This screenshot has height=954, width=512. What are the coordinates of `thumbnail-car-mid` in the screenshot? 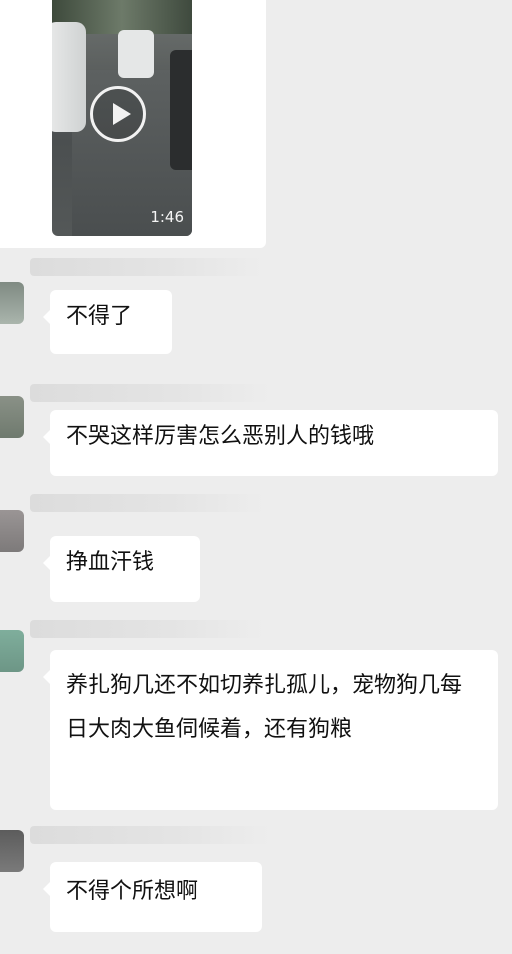 It's located at (136, 54).